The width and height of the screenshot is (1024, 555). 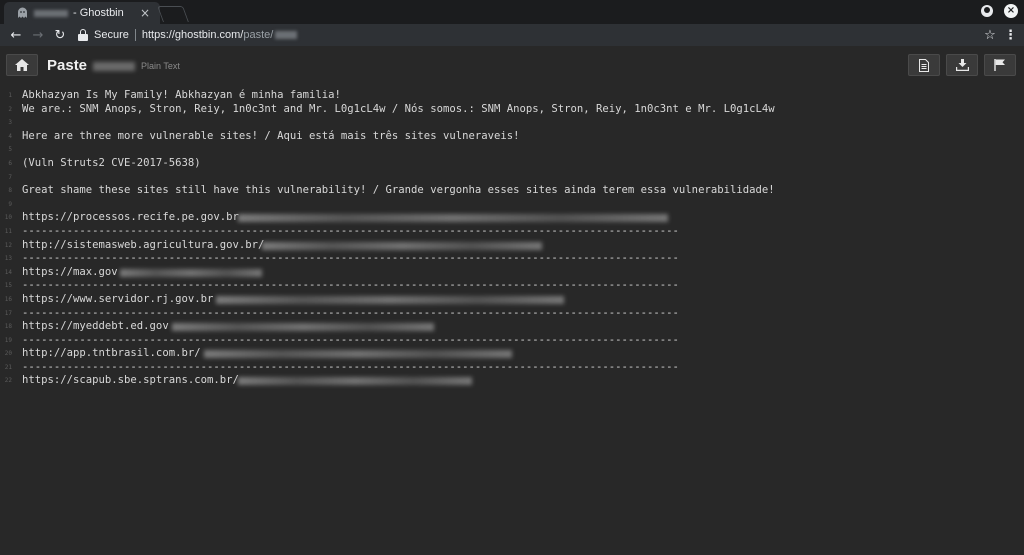 What do you see at coordinates (10, 123) in the screenshot?
I see `line-number: 3` at bounding box center [10, 123].